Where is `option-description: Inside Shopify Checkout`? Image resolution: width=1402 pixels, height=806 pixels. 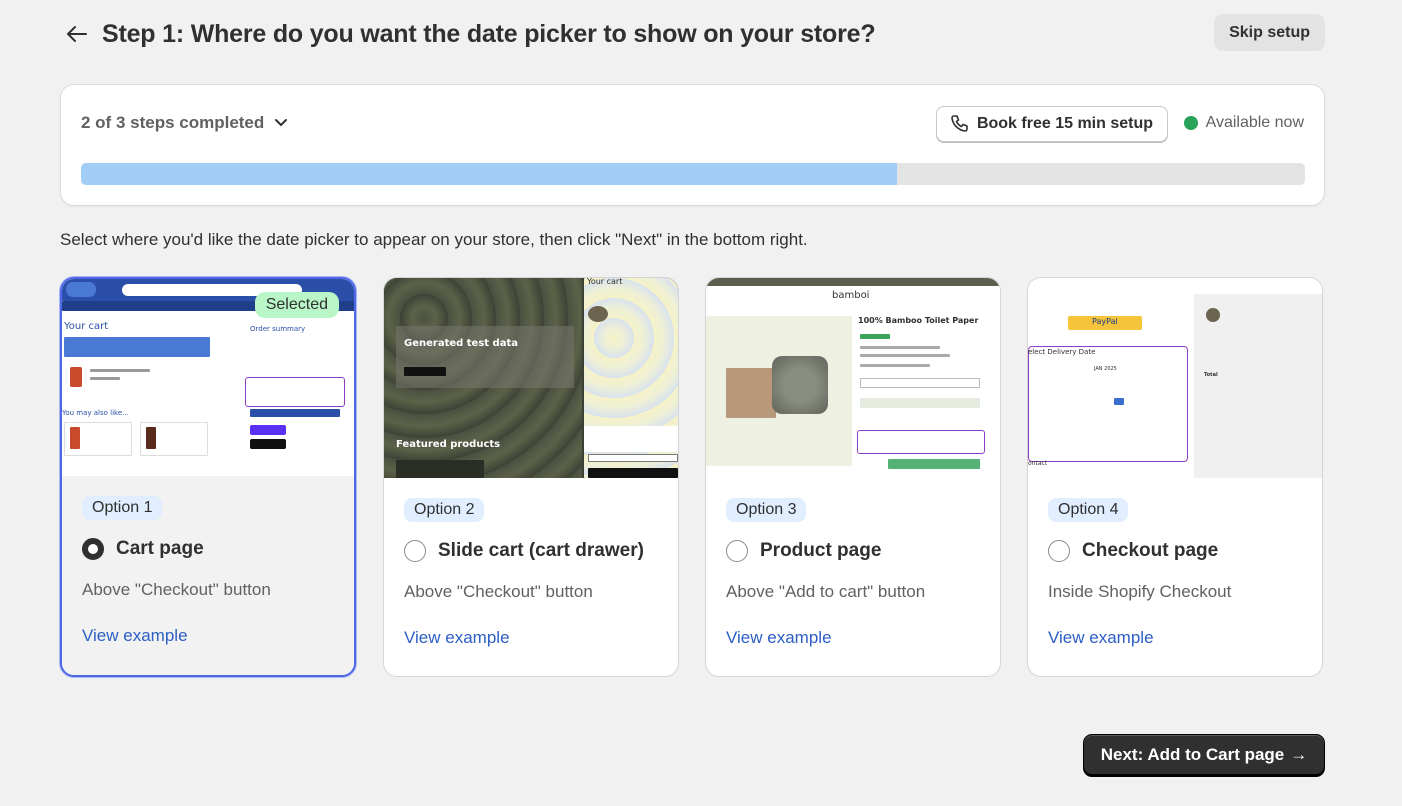 option-description: Inside Shopify Checkout is located at coordinates (1140, 591).